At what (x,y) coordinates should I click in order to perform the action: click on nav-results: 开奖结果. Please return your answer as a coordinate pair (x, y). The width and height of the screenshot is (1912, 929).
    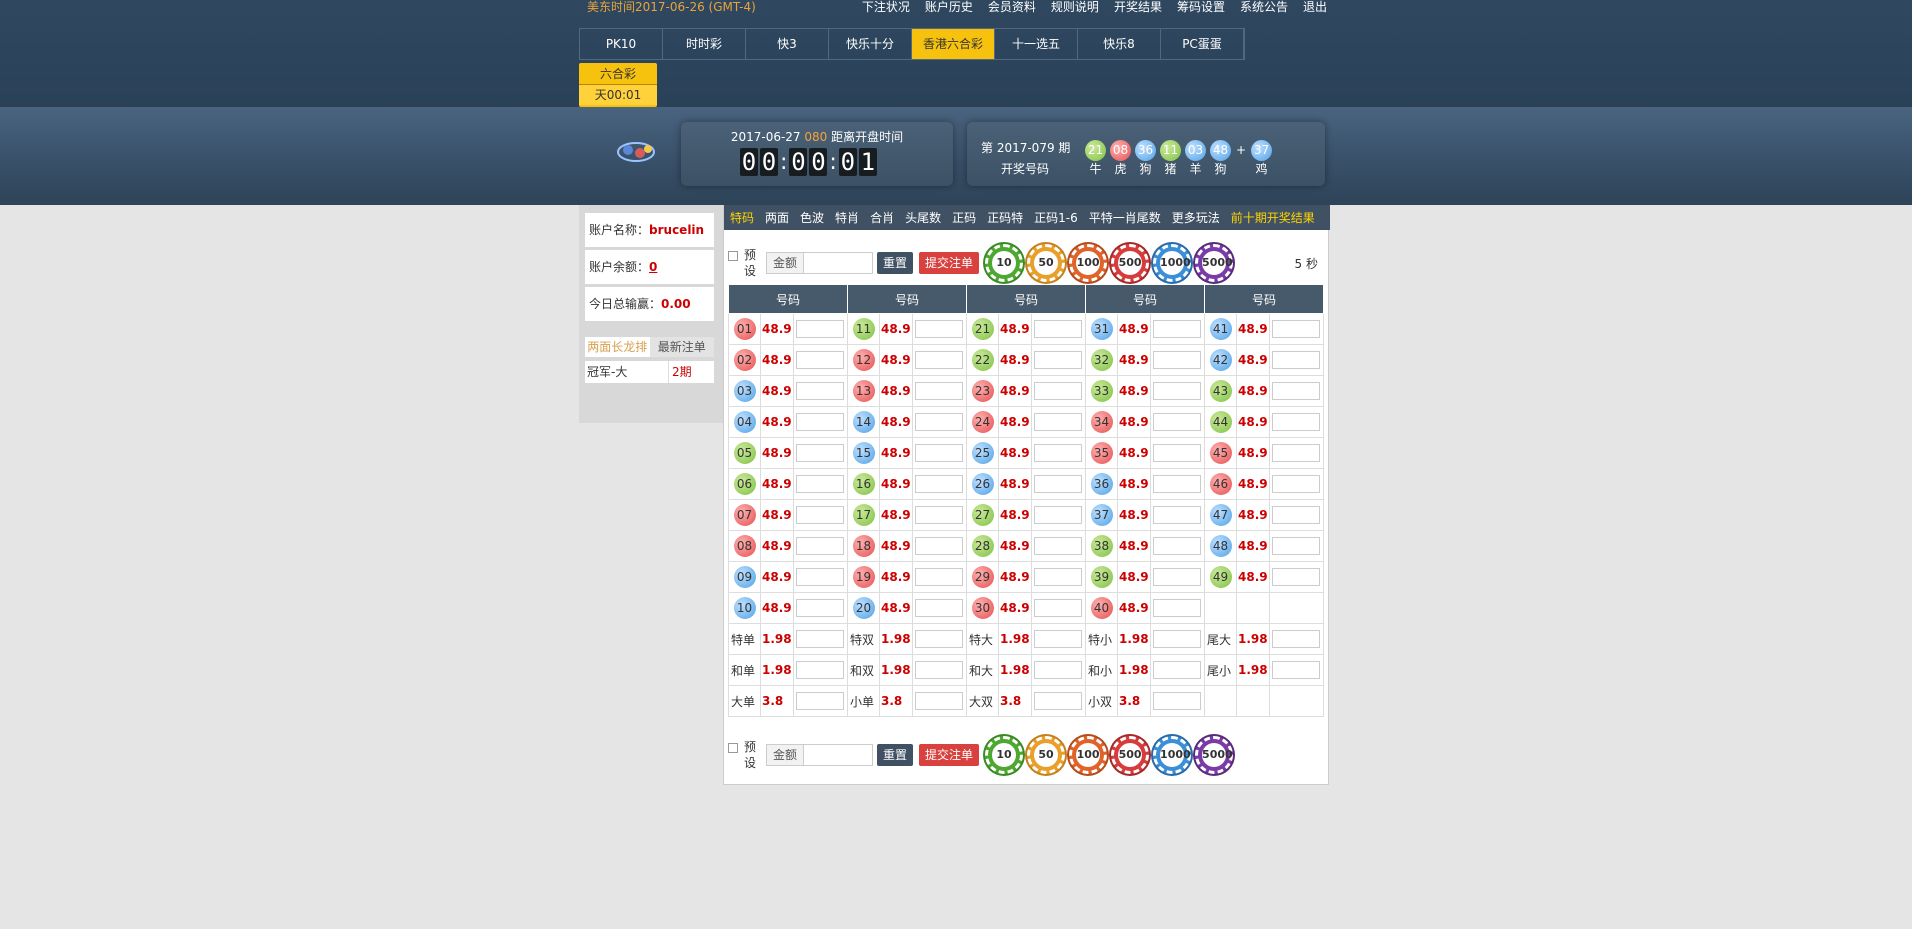
    Looking at the image, I should click on (1138, 7).